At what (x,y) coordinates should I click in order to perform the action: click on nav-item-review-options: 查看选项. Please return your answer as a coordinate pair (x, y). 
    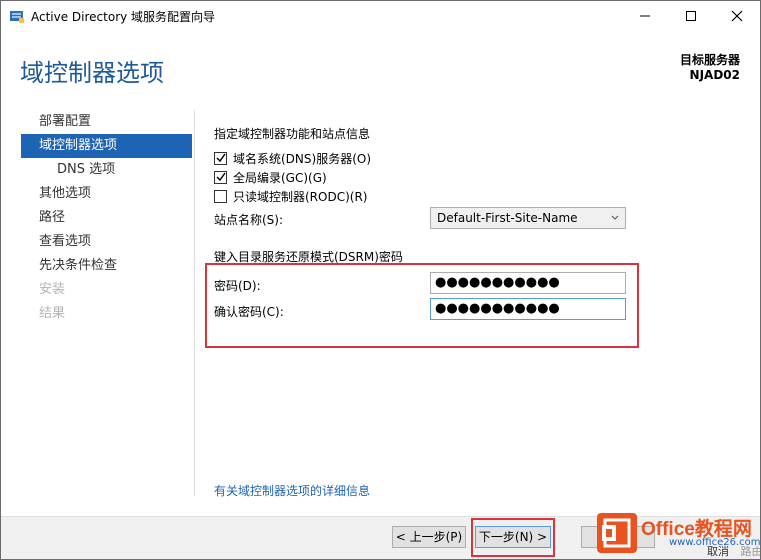
    Looking at the image, I should click on (106, 242).